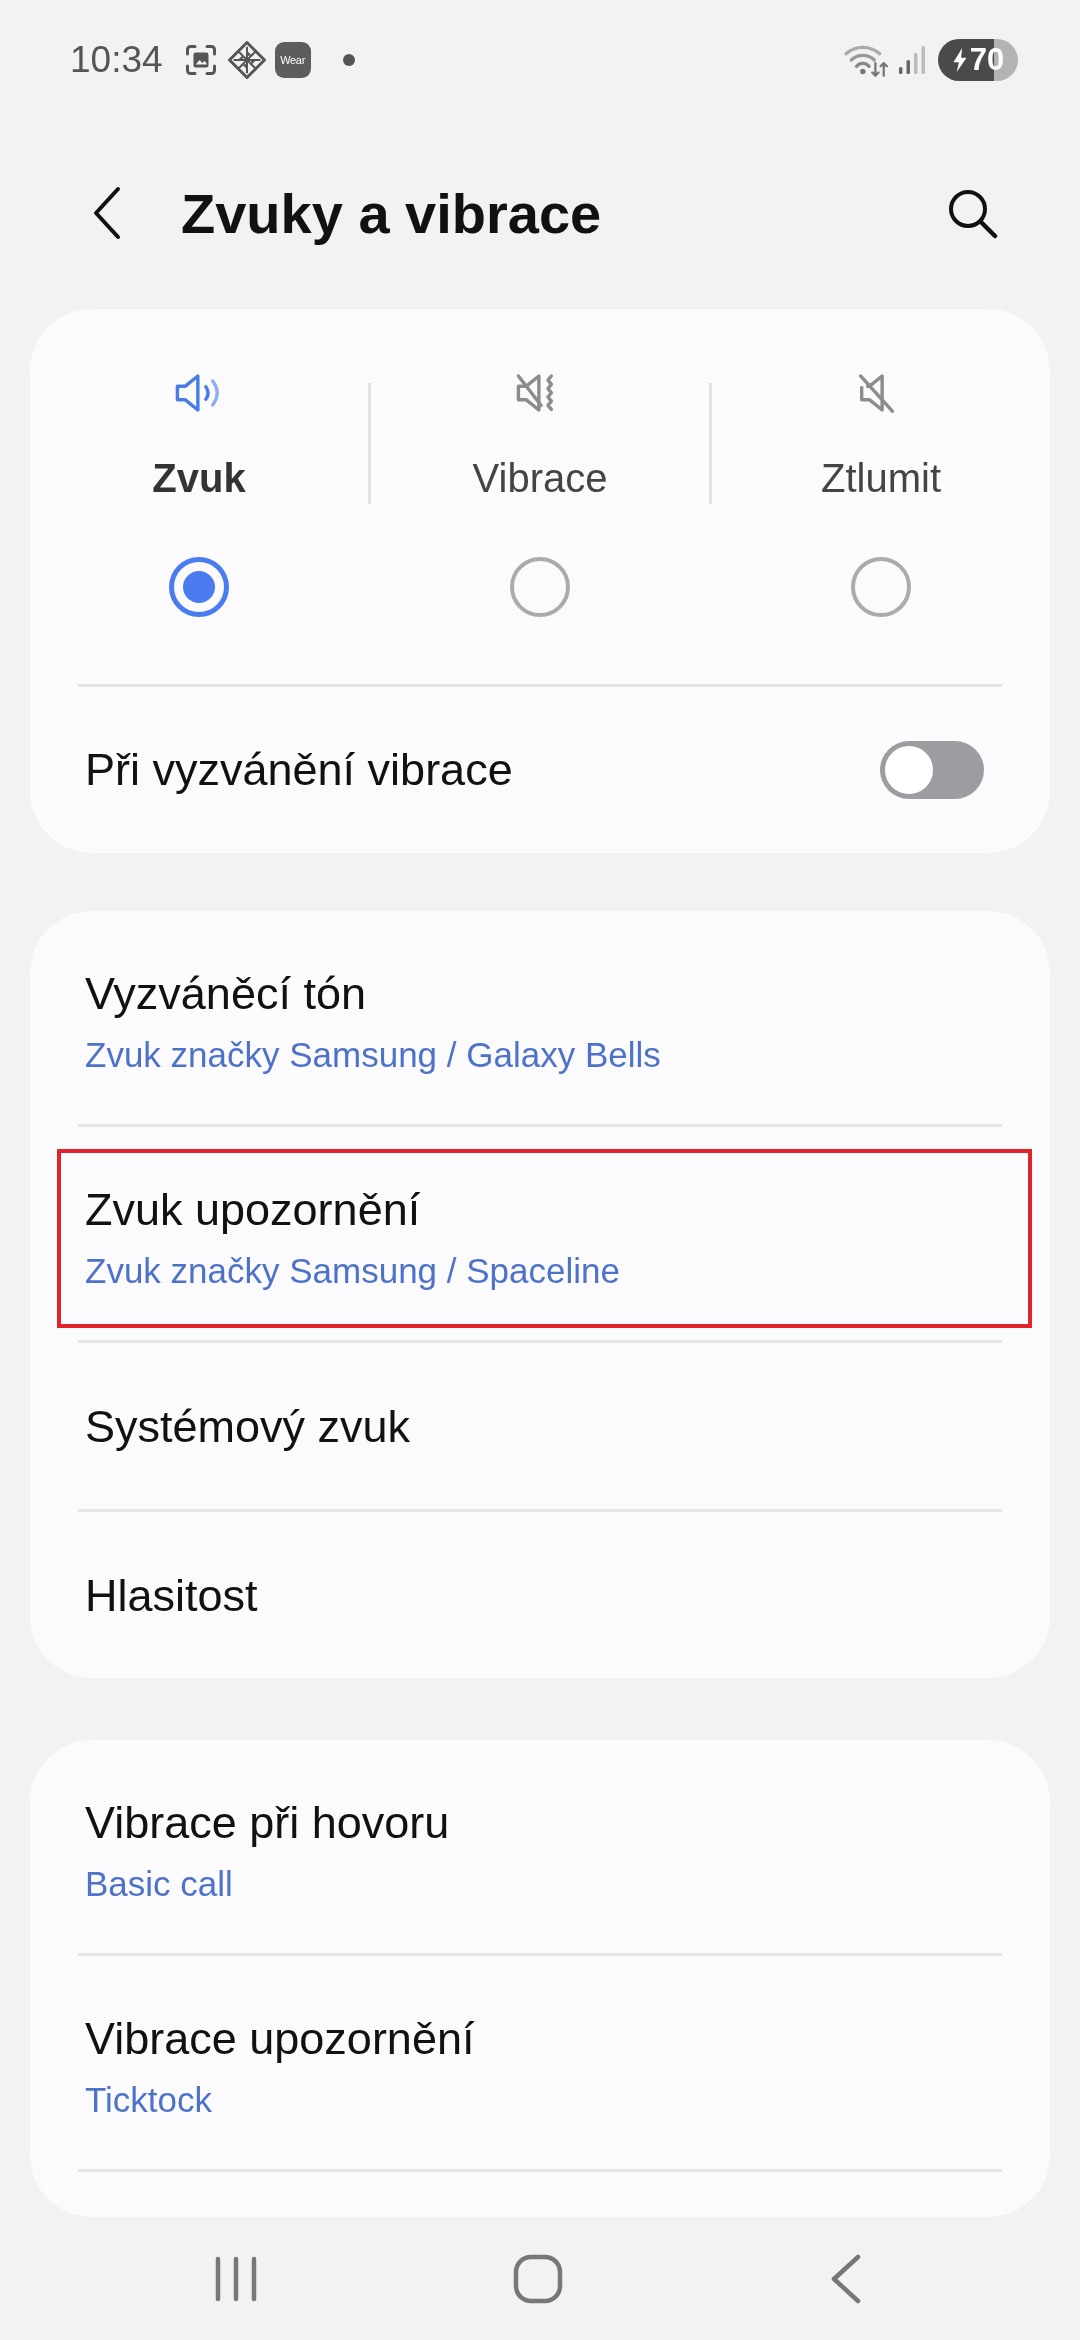 The height and width of the screenshot is (2340, 1080). What do you see at coordinates (348, 60) in the screenshot?
I see `notification-dot-icon` at bounding box center [348, 60].